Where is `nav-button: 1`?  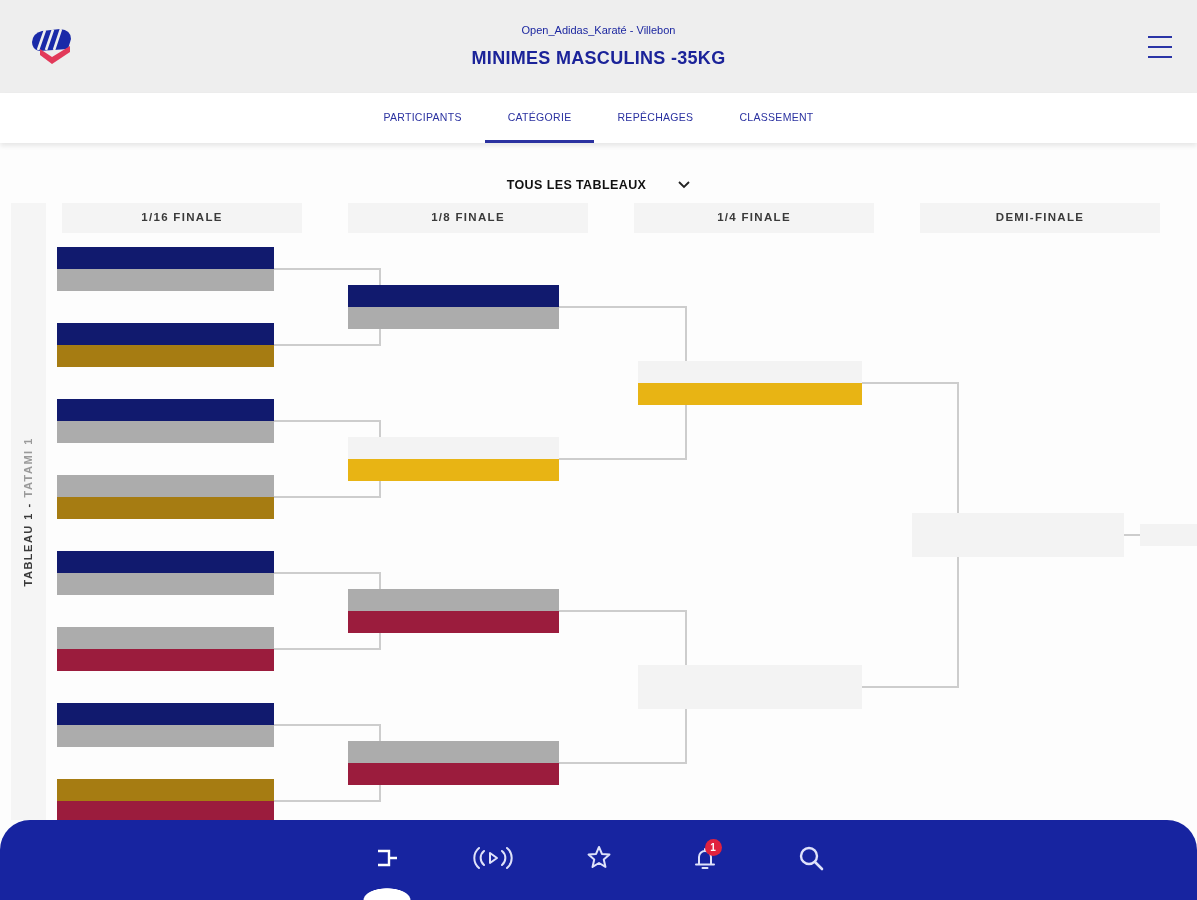
nav-button: 1 is located at coordinates (704, 860).